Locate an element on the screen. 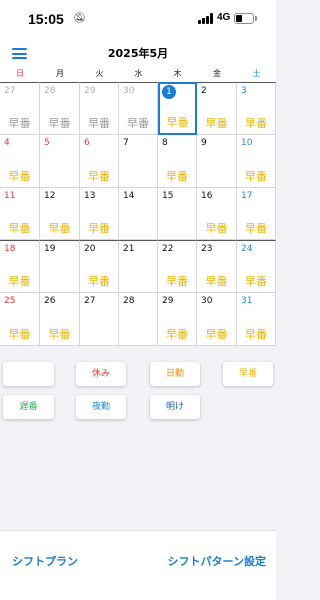 The height and width of the screenshot is (600, 320). calendar-cell: 13 早番 is located at coordinates (99, 214).